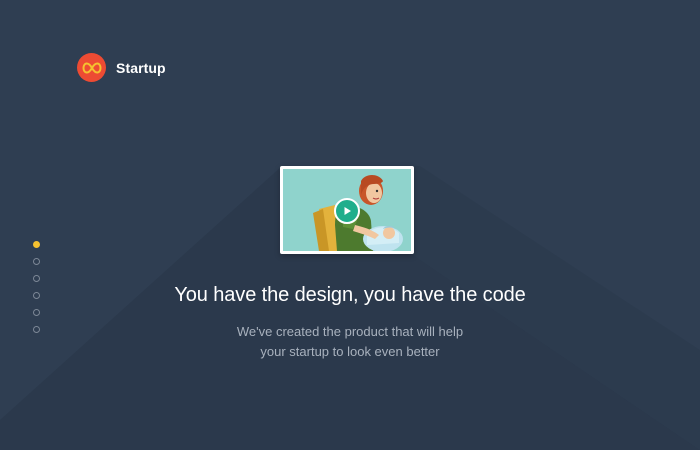  Describe the element at coordinates (350, 331) in the screenshot. I see `hero-subtext-line-1: We've created the product that will help` at that location.